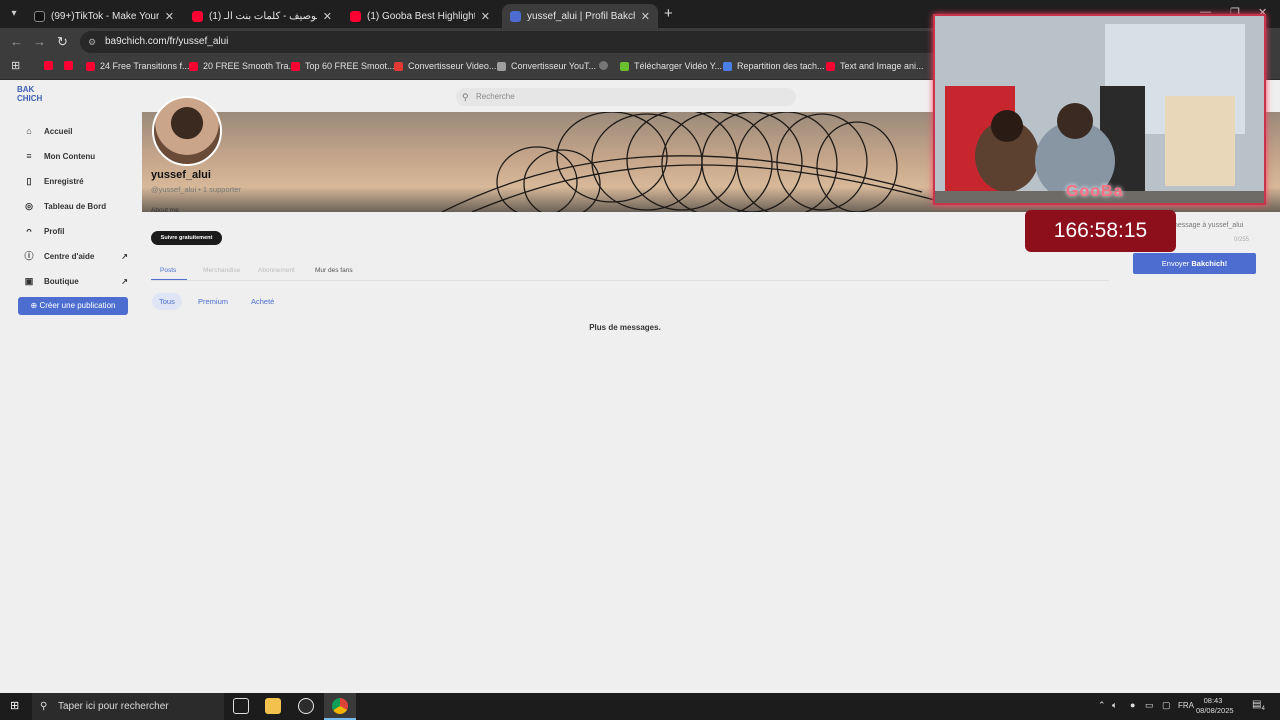 The width and height of the screenshot is (1280, 720). Describe the element at coordinates (16, 41) in the screenshot. I see `back-icon: ←` at that location.